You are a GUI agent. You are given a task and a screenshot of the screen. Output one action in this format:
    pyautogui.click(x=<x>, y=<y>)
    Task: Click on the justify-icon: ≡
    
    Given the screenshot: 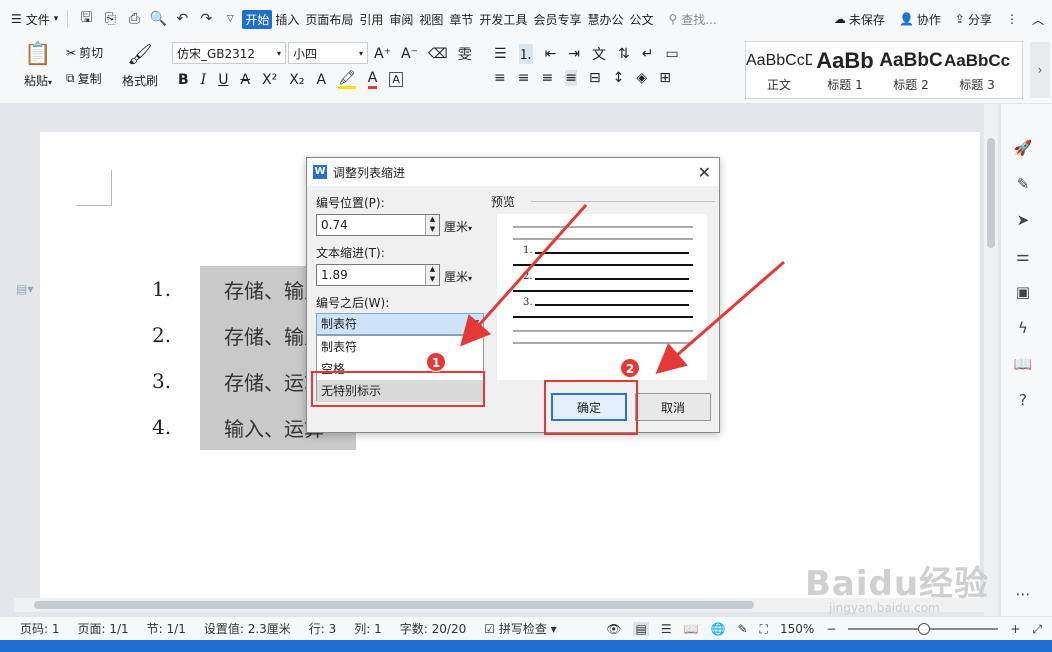 What is the action you would take?
    pyautogui.click(x=571, y=78)
    